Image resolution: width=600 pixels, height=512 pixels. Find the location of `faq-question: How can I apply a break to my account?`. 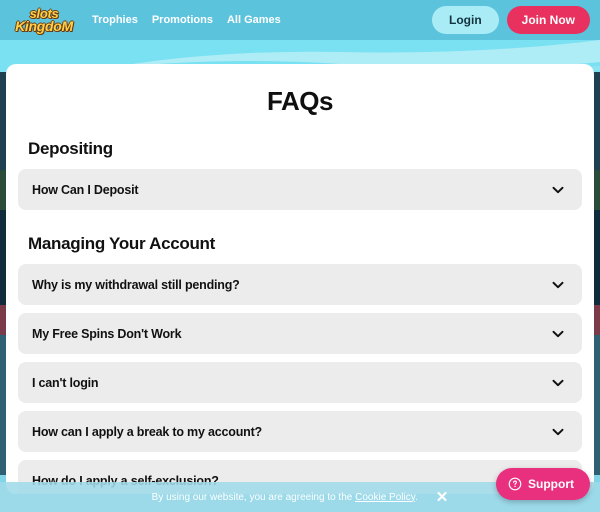

faq-question: How can I apply a break to my account? is located at coordinates (147, 431).